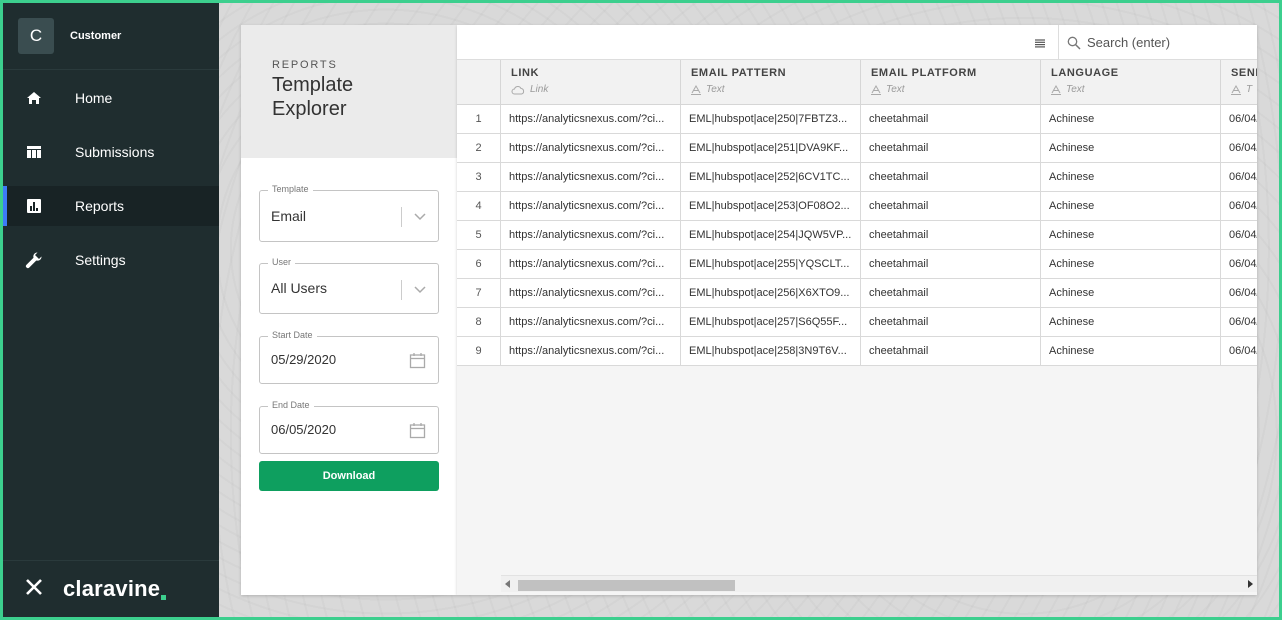 This screenshot has height=620, width=1282. What do you see at coordinates (349, 285) in the screenshot?
I see `user-select: User All Users` at bounding box center [349, 285].